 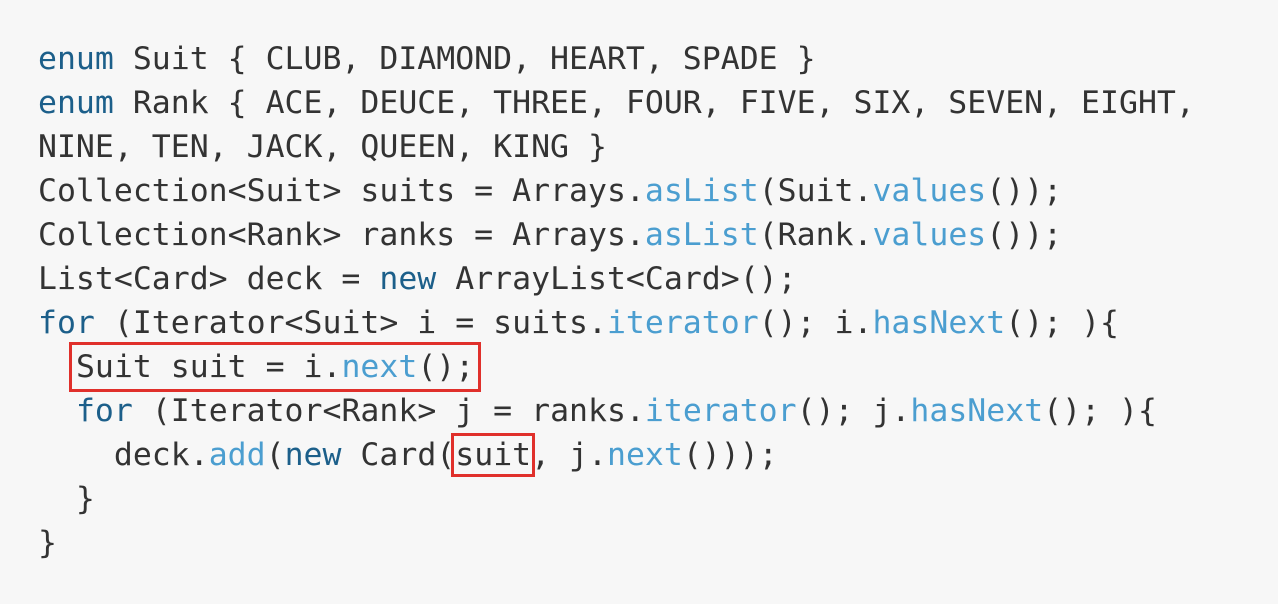 What do you see at coordinates (616, 147) in the screenshot?
I see `code-line-3: NINE, TEN, JACK, QUEEN, KING }` at bounding box center [616, 147].